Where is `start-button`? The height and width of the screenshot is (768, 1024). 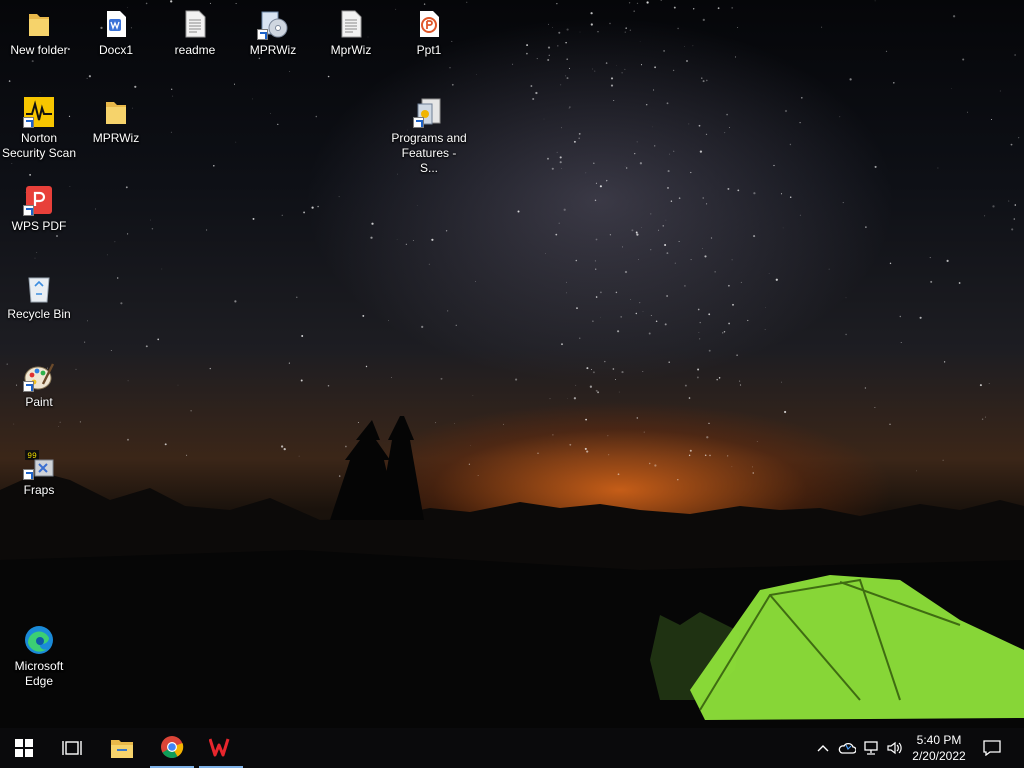
start-button is located at coordinates (24, 748).